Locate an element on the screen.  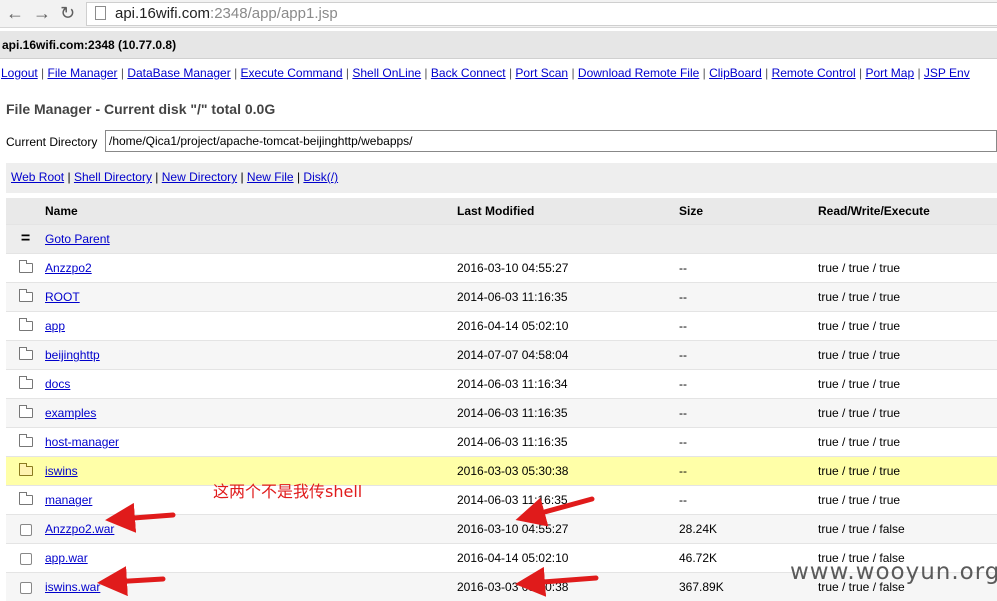
arrow-to-anzzpo2-war-date is located at coordinates (561, 507).